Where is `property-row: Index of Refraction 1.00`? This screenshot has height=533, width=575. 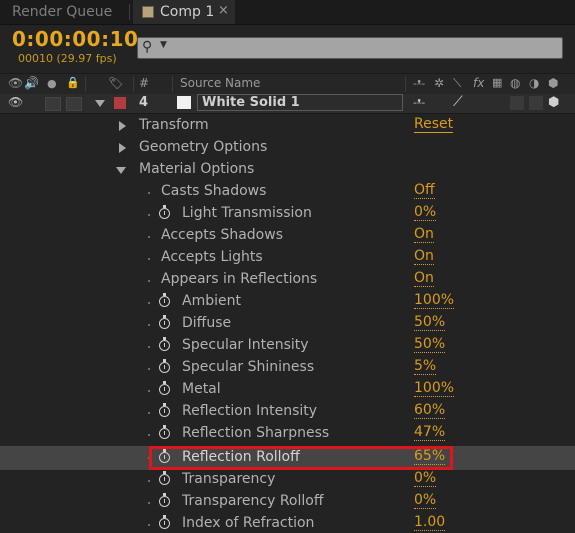
property-row: Index of Refraction 1.00 is located at coordinates (287, 523).